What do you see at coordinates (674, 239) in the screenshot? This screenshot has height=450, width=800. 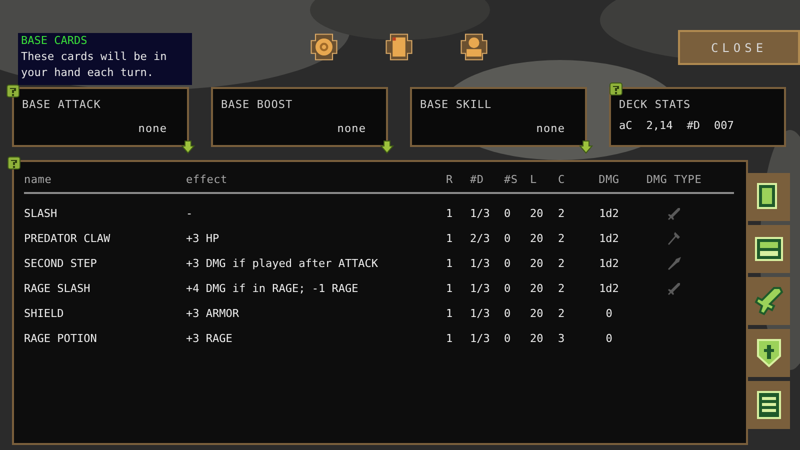 I see `hammer-icon` at bounding box center [674, 239].